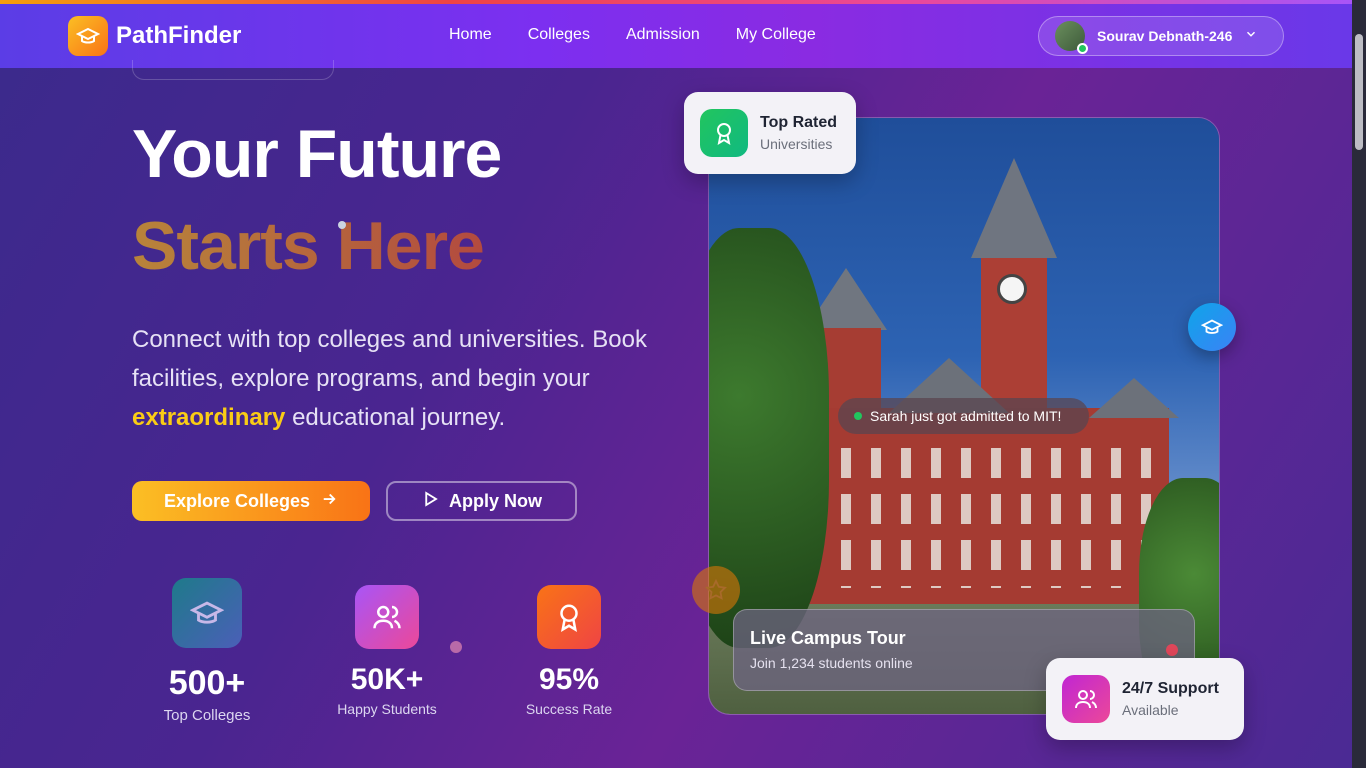 The height and width of the screenshot is (768, 1366). Describe the element at coordinates (1082, 48) in the screenshot. I see `online-status-dot` at that location.